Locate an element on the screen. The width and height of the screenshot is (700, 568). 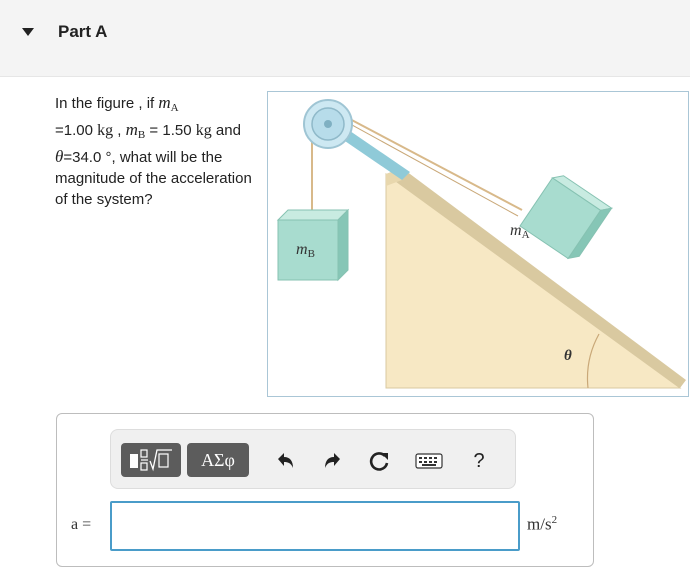
units-base: m/s is located at coordinates (539, 524).